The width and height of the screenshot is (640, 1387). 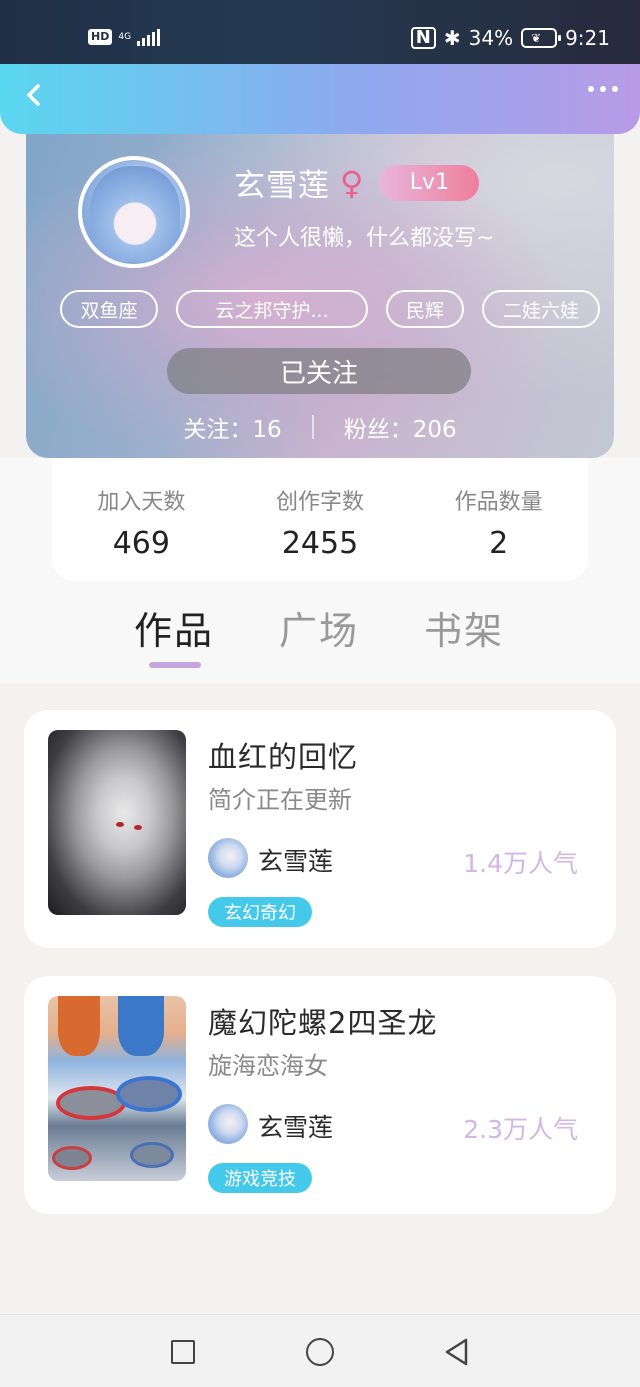 I want to click on avatar-image, so click(x=135, y=214).